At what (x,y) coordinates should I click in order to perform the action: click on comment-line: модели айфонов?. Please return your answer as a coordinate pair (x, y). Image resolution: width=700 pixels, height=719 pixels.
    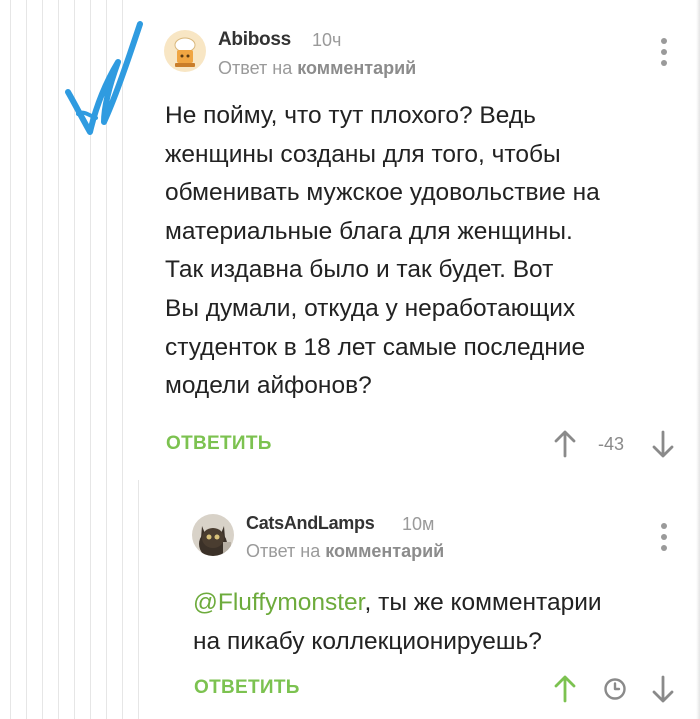
    Looking at the image, I should click on (268, 386).